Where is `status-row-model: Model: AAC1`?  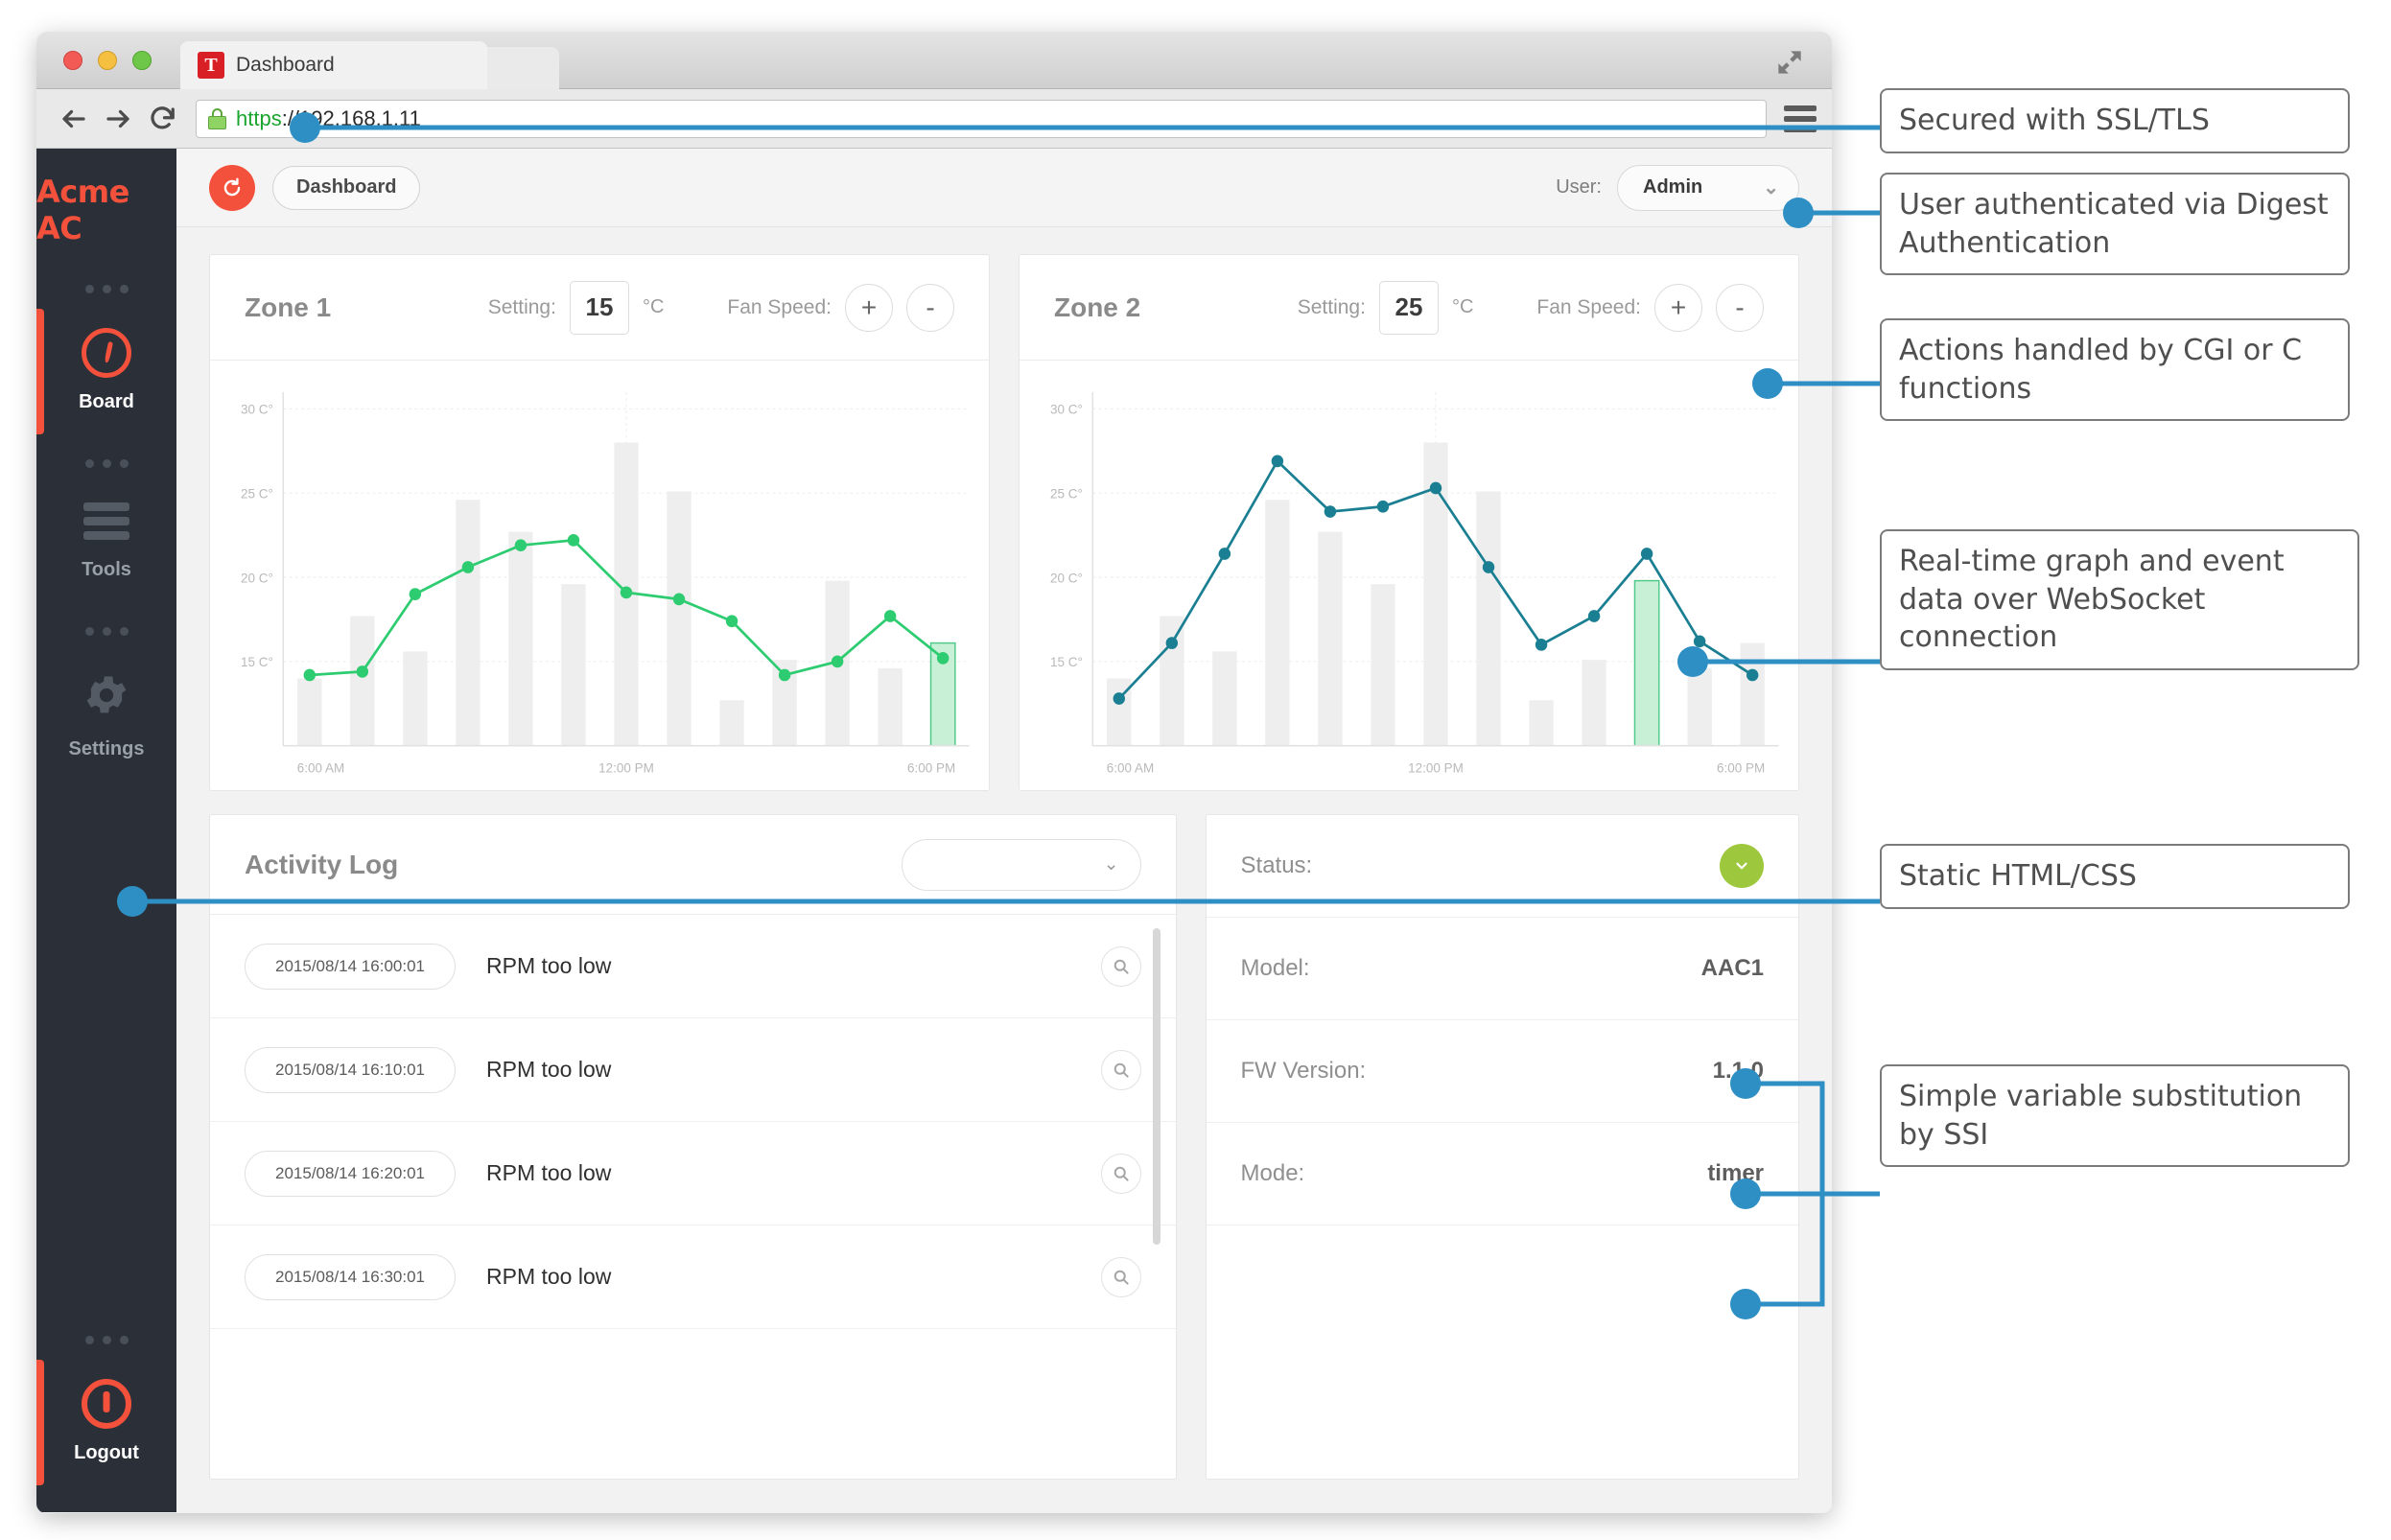 status-row-model: Model: AAC1 is located at coordinates (1502, 969).